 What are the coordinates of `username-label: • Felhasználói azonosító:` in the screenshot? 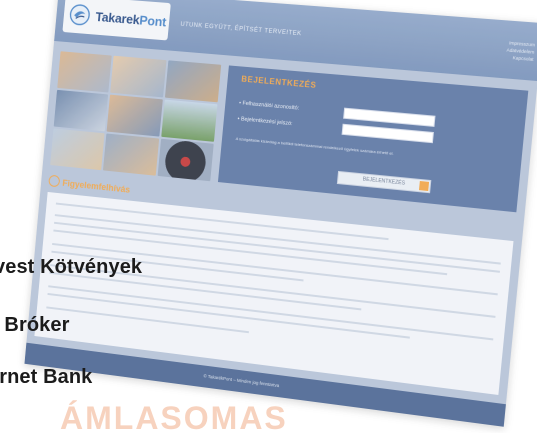 It's located at (269, 105).